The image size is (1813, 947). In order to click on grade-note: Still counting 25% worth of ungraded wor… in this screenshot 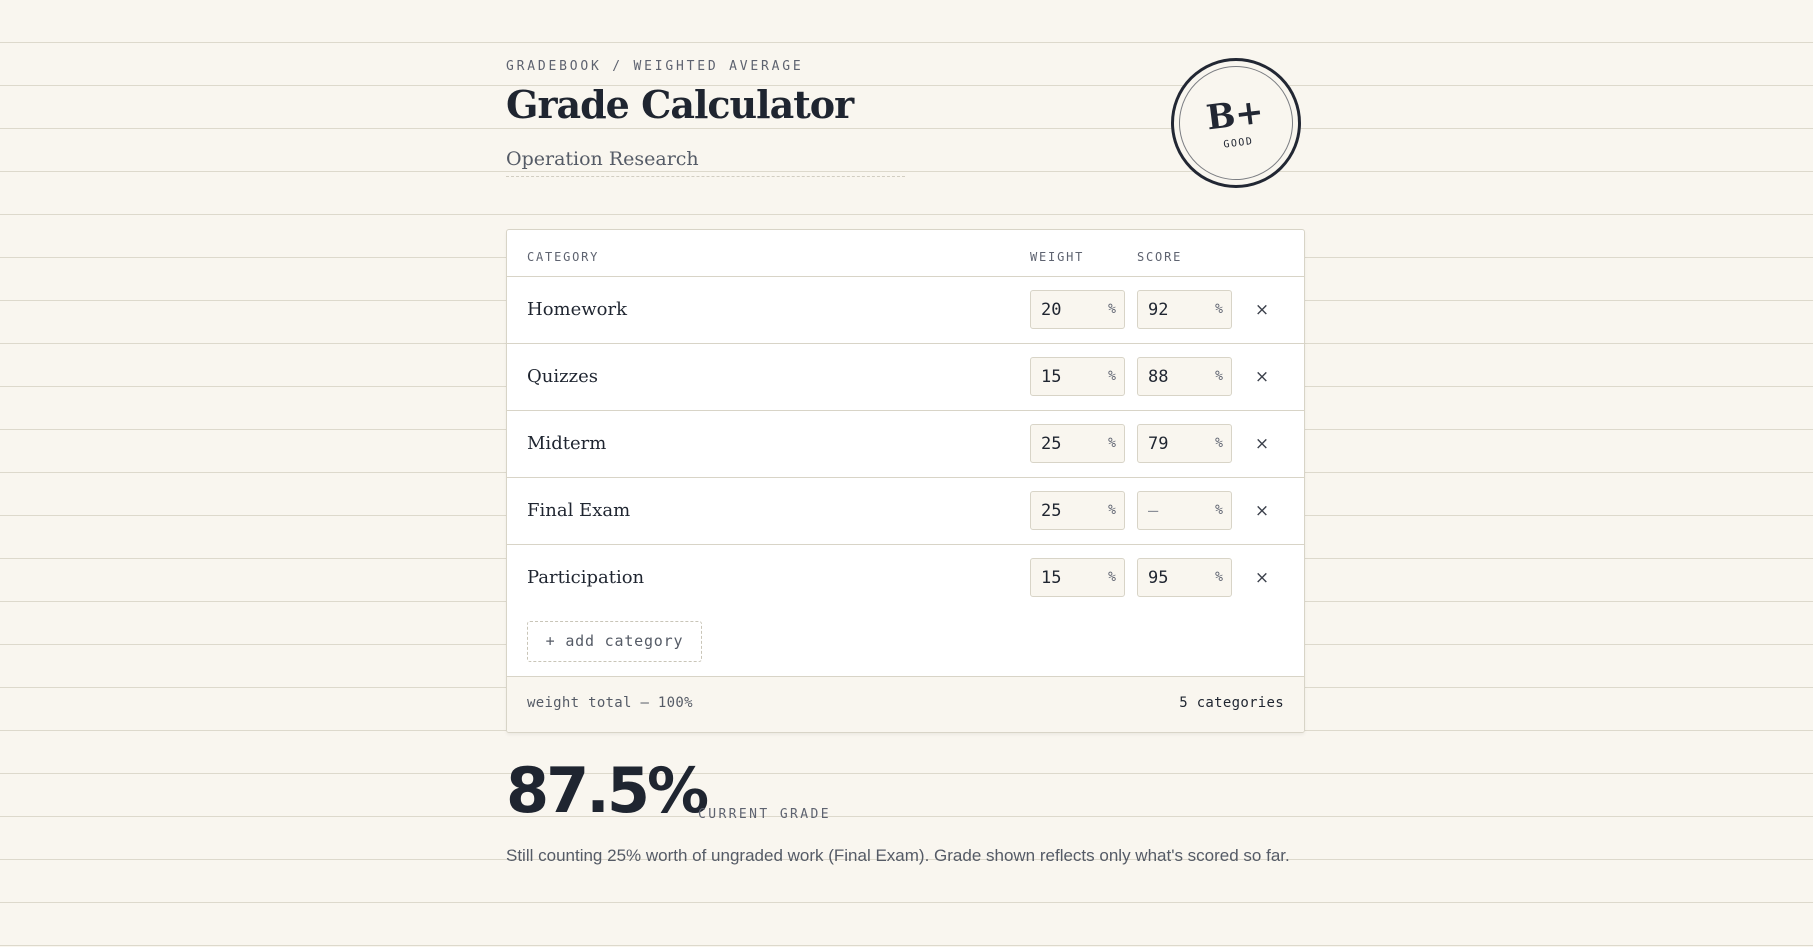, I will do `click(898, 855)`.